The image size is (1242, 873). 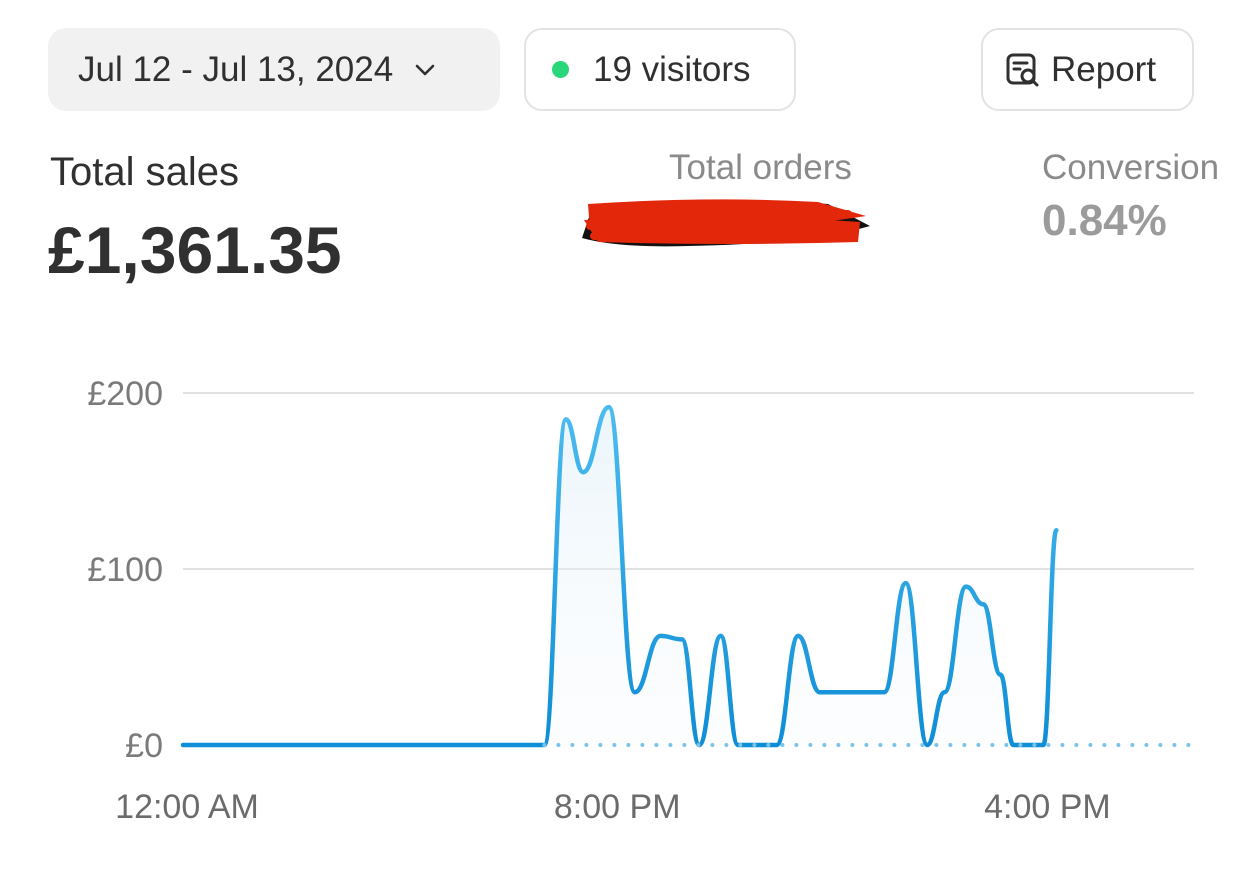 What do you see at coordinates (144, 746) in the screenshot?
I see `y-tick-label: £0` at bounding box center [144, 746].